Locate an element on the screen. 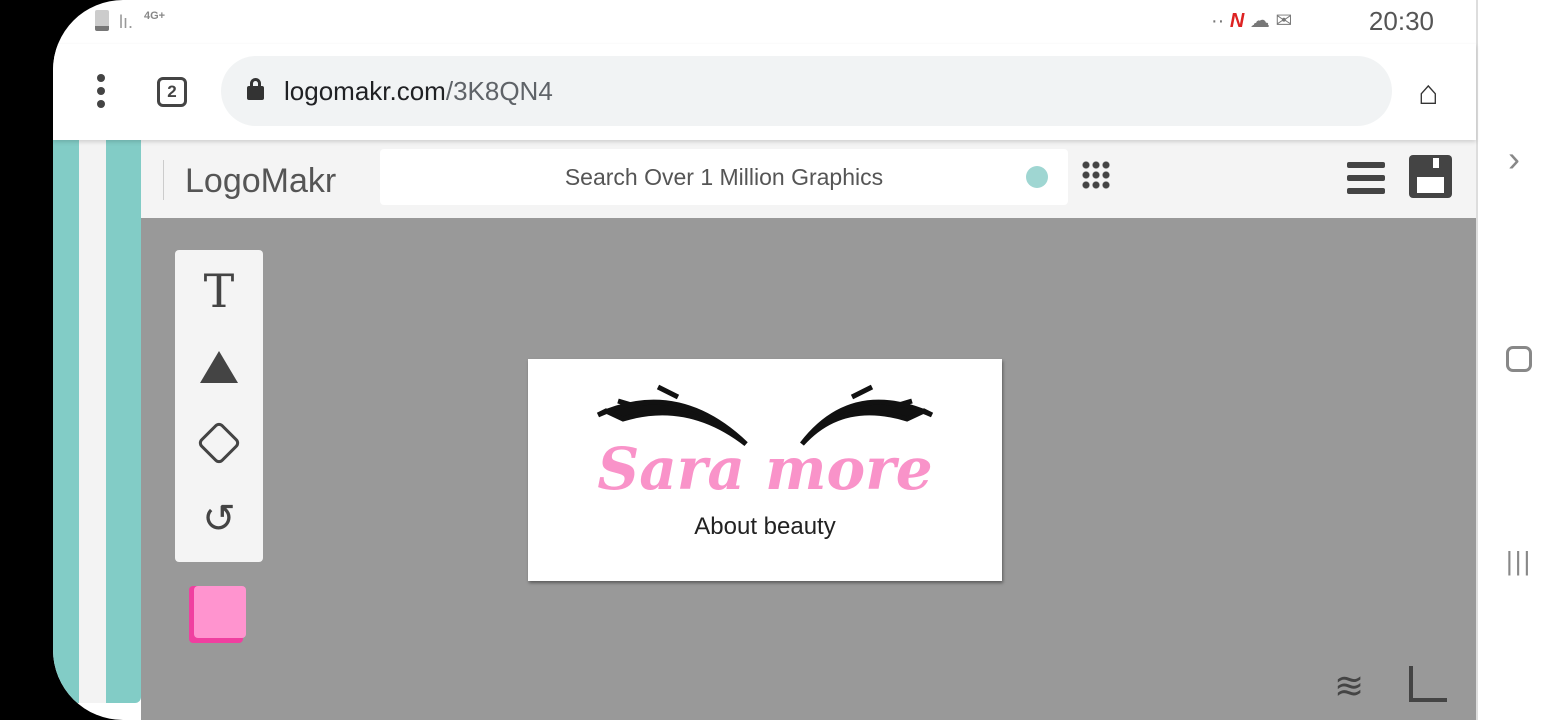 The image size is (1560, 720). url-text: logomakr.com/3K8QN4 is located at coordinates (418, 91).